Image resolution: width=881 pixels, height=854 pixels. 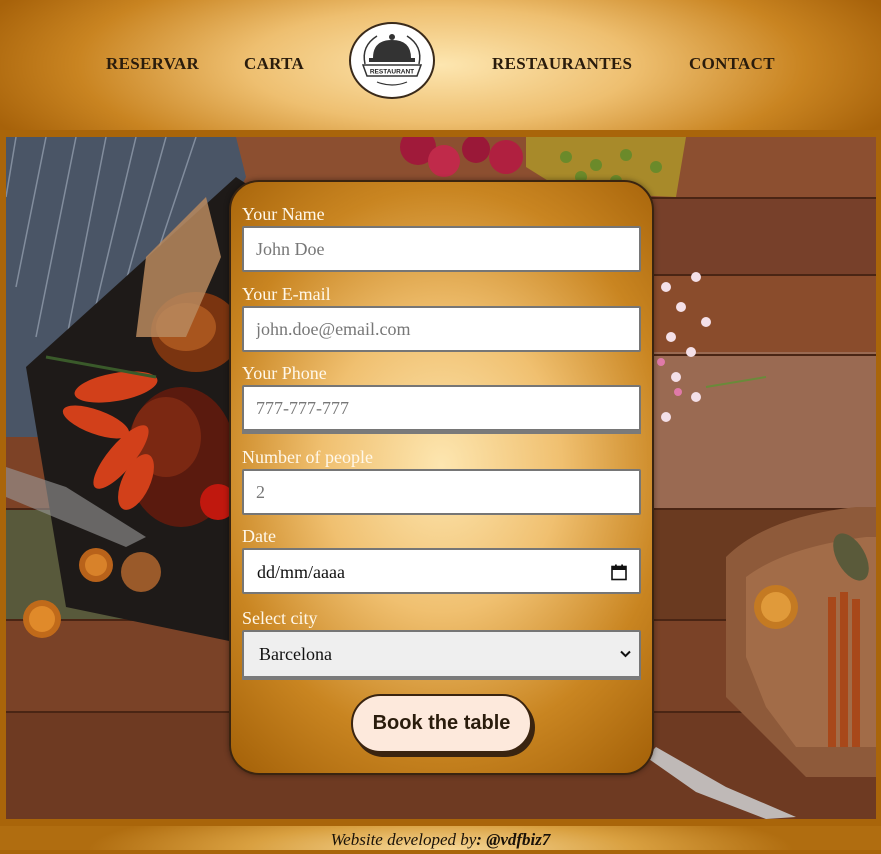 I want to click on nav-reservar: RESERVAR, so click(x=152, y=64).